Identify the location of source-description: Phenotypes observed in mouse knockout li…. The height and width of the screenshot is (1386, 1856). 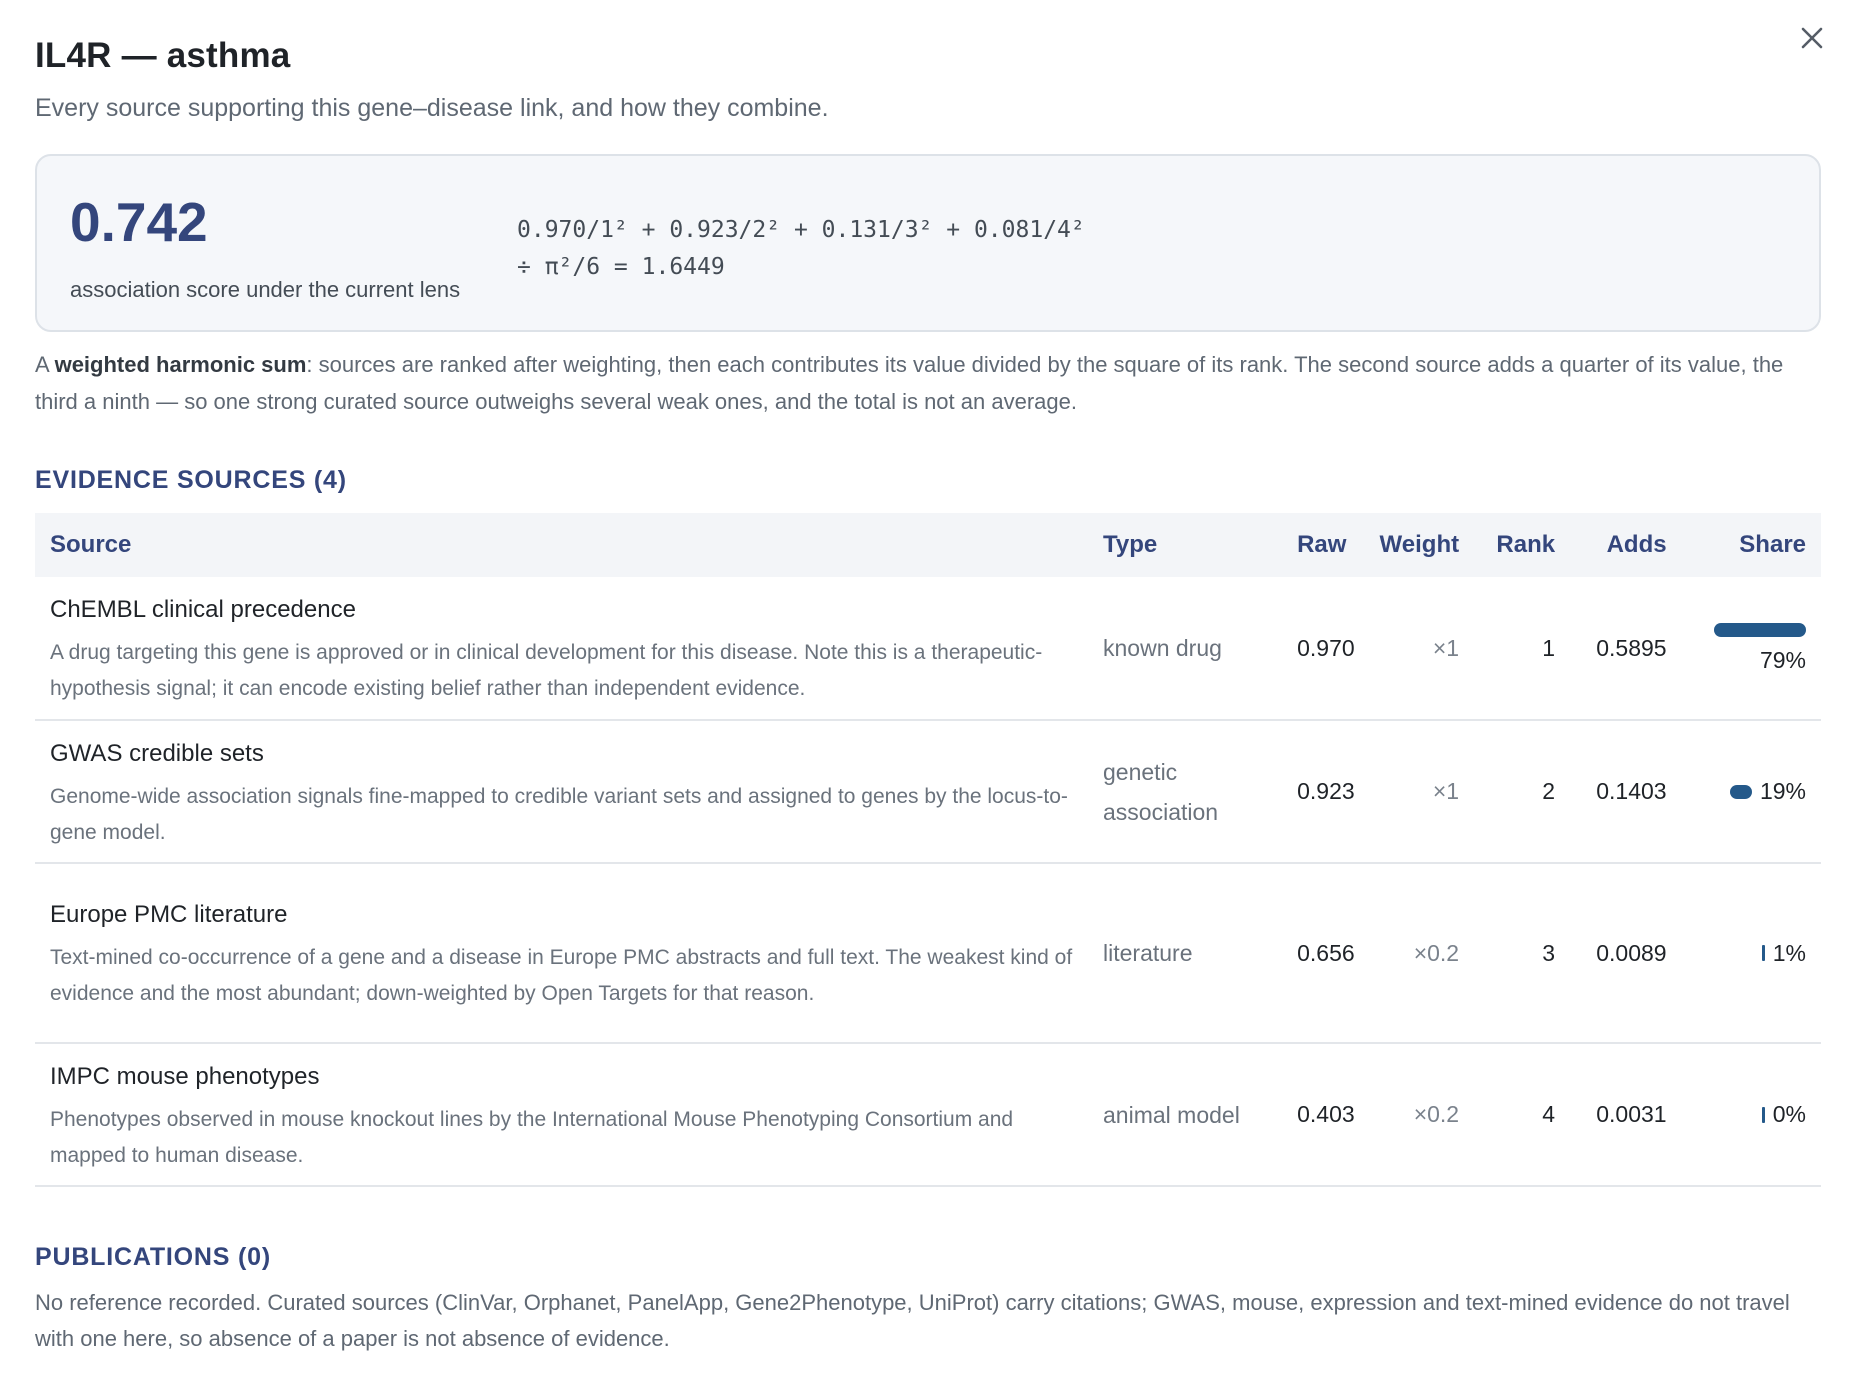
(532, 1137).